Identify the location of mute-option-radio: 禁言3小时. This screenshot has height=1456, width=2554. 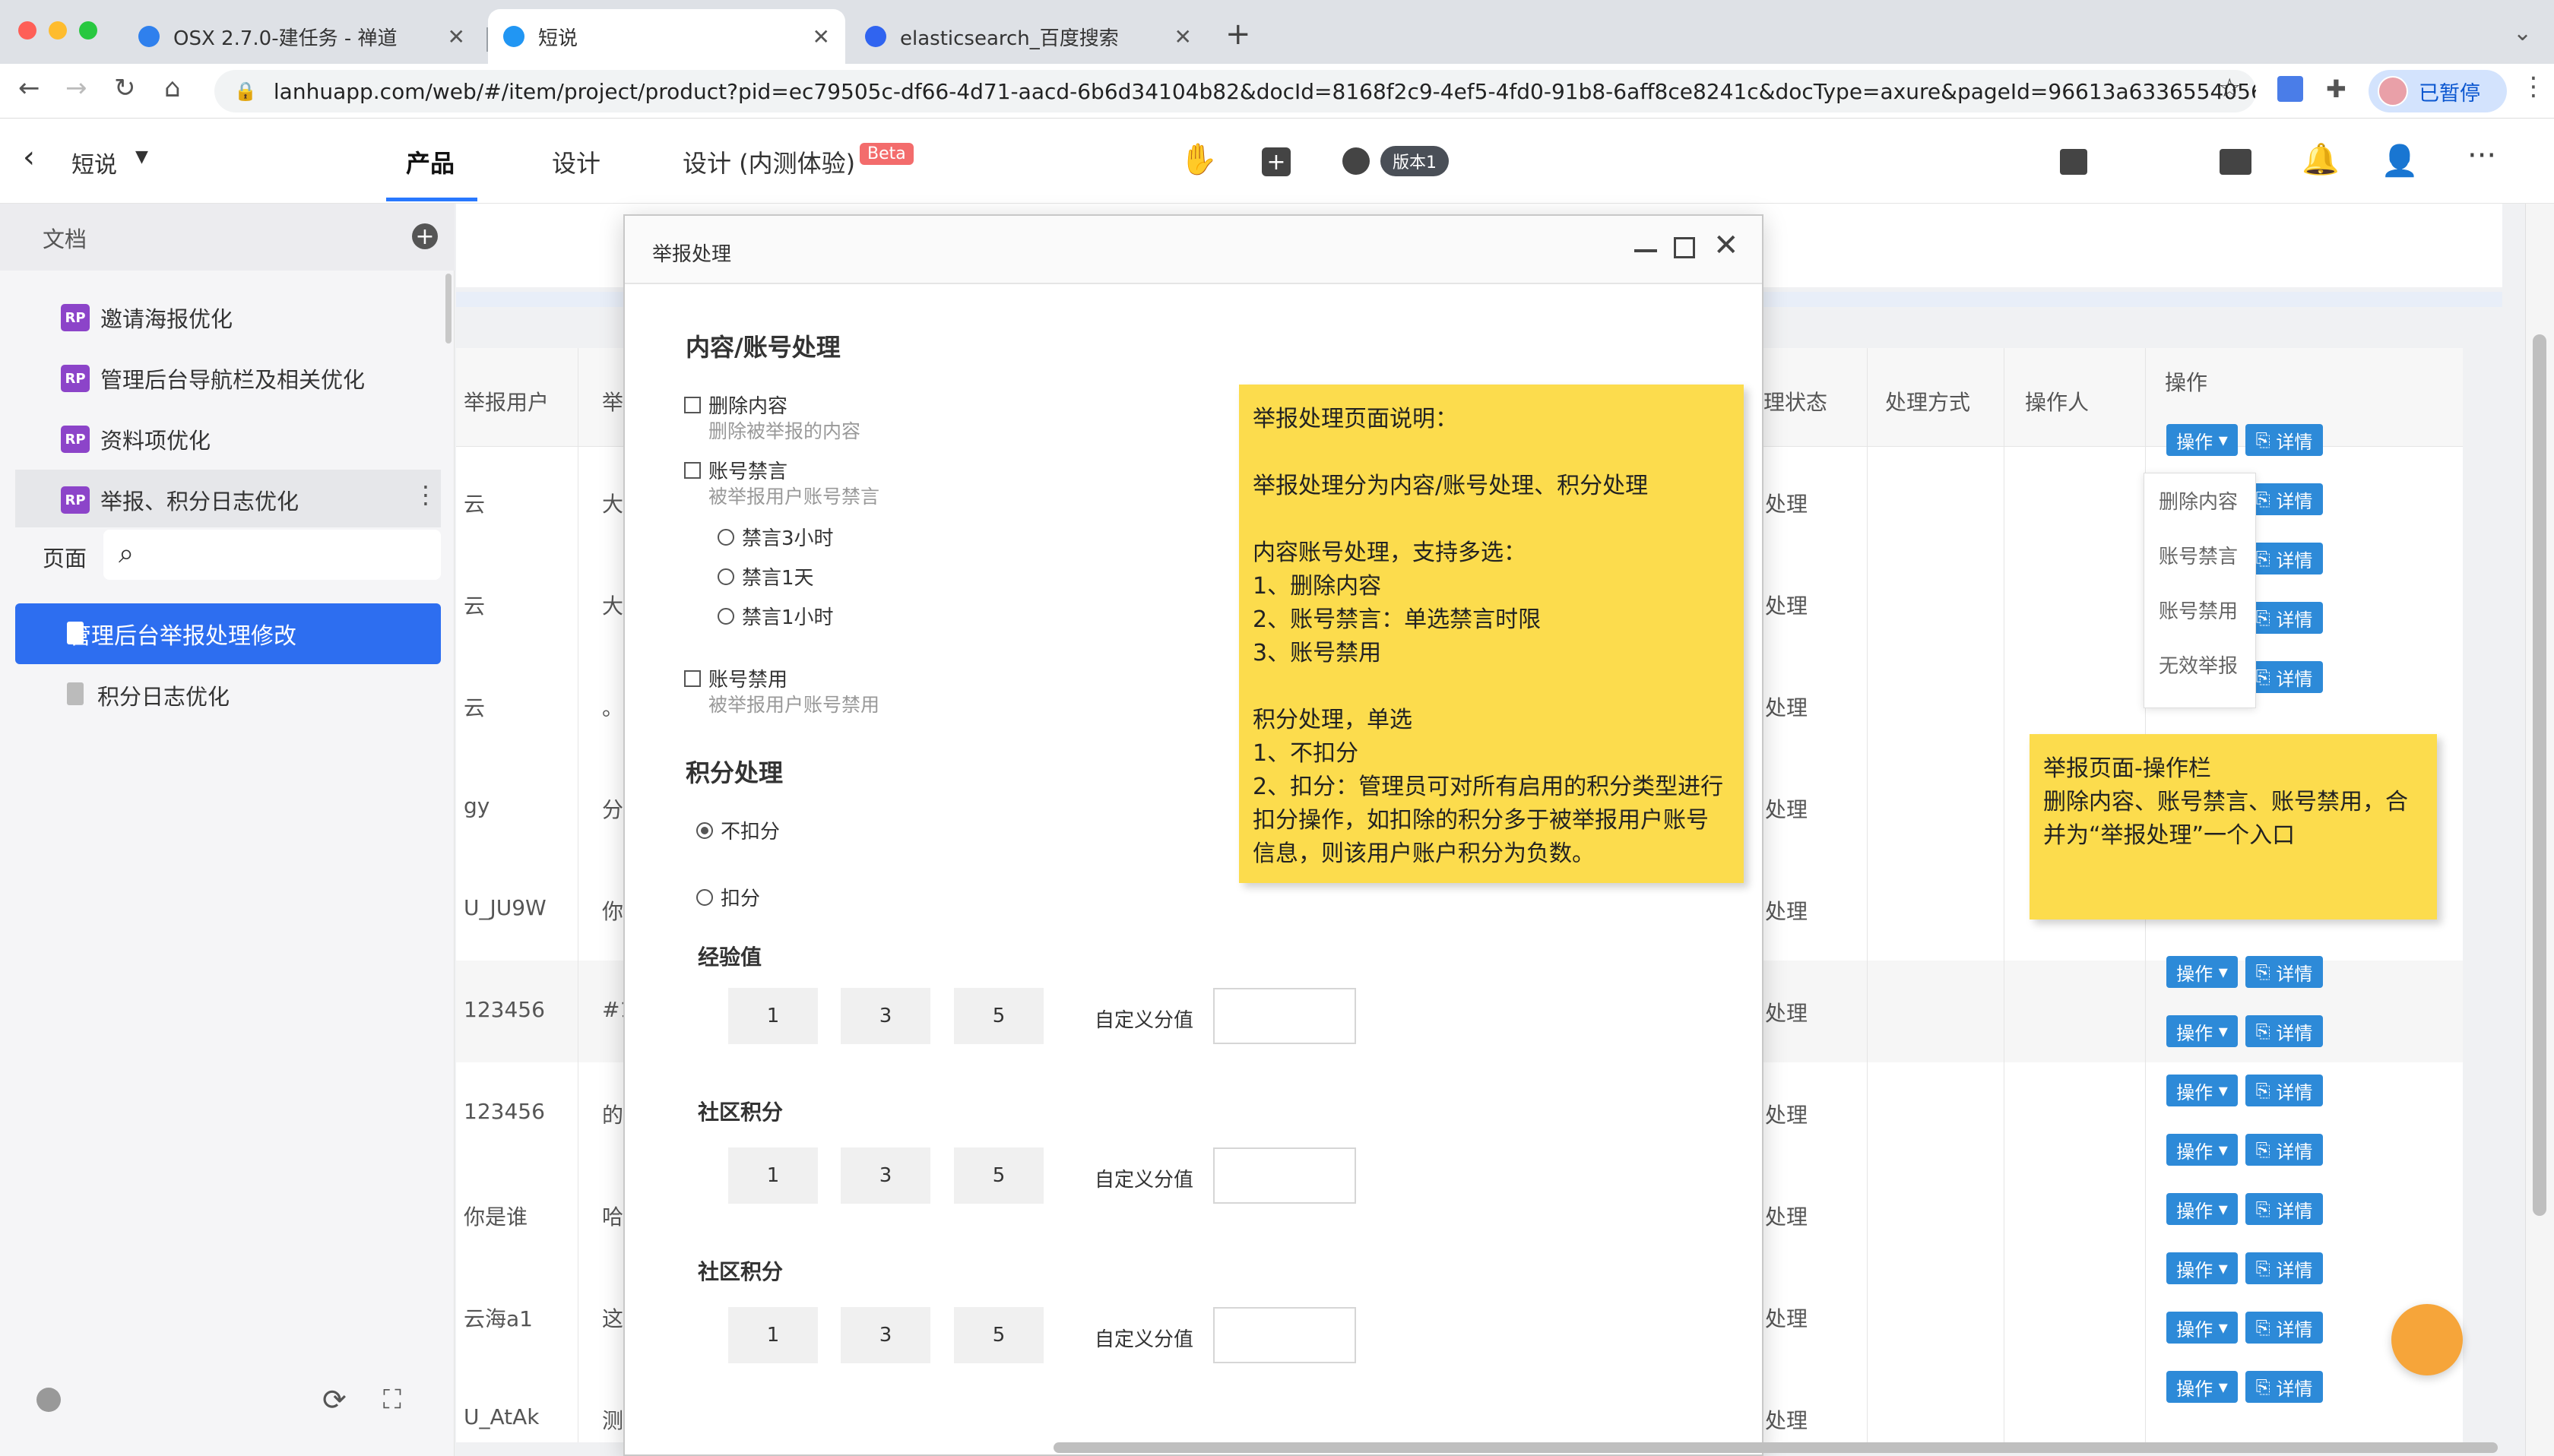
(776, 537).